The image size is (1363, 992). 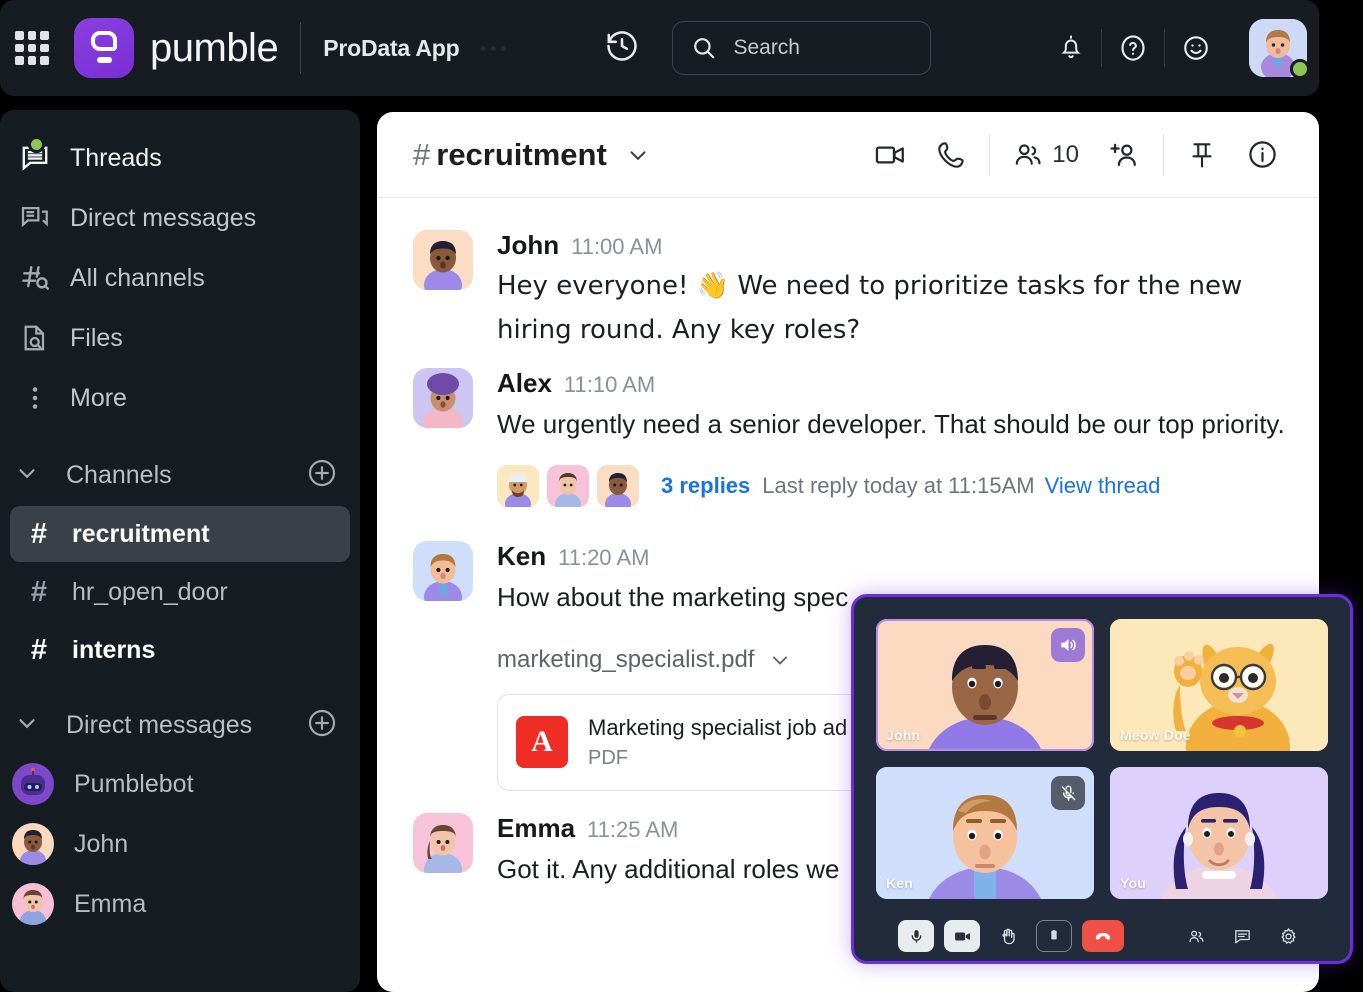 What do you see at coordinates (322, 725) in the screenshot?
I see `new-dm-button` at bounding box center [322, 725].